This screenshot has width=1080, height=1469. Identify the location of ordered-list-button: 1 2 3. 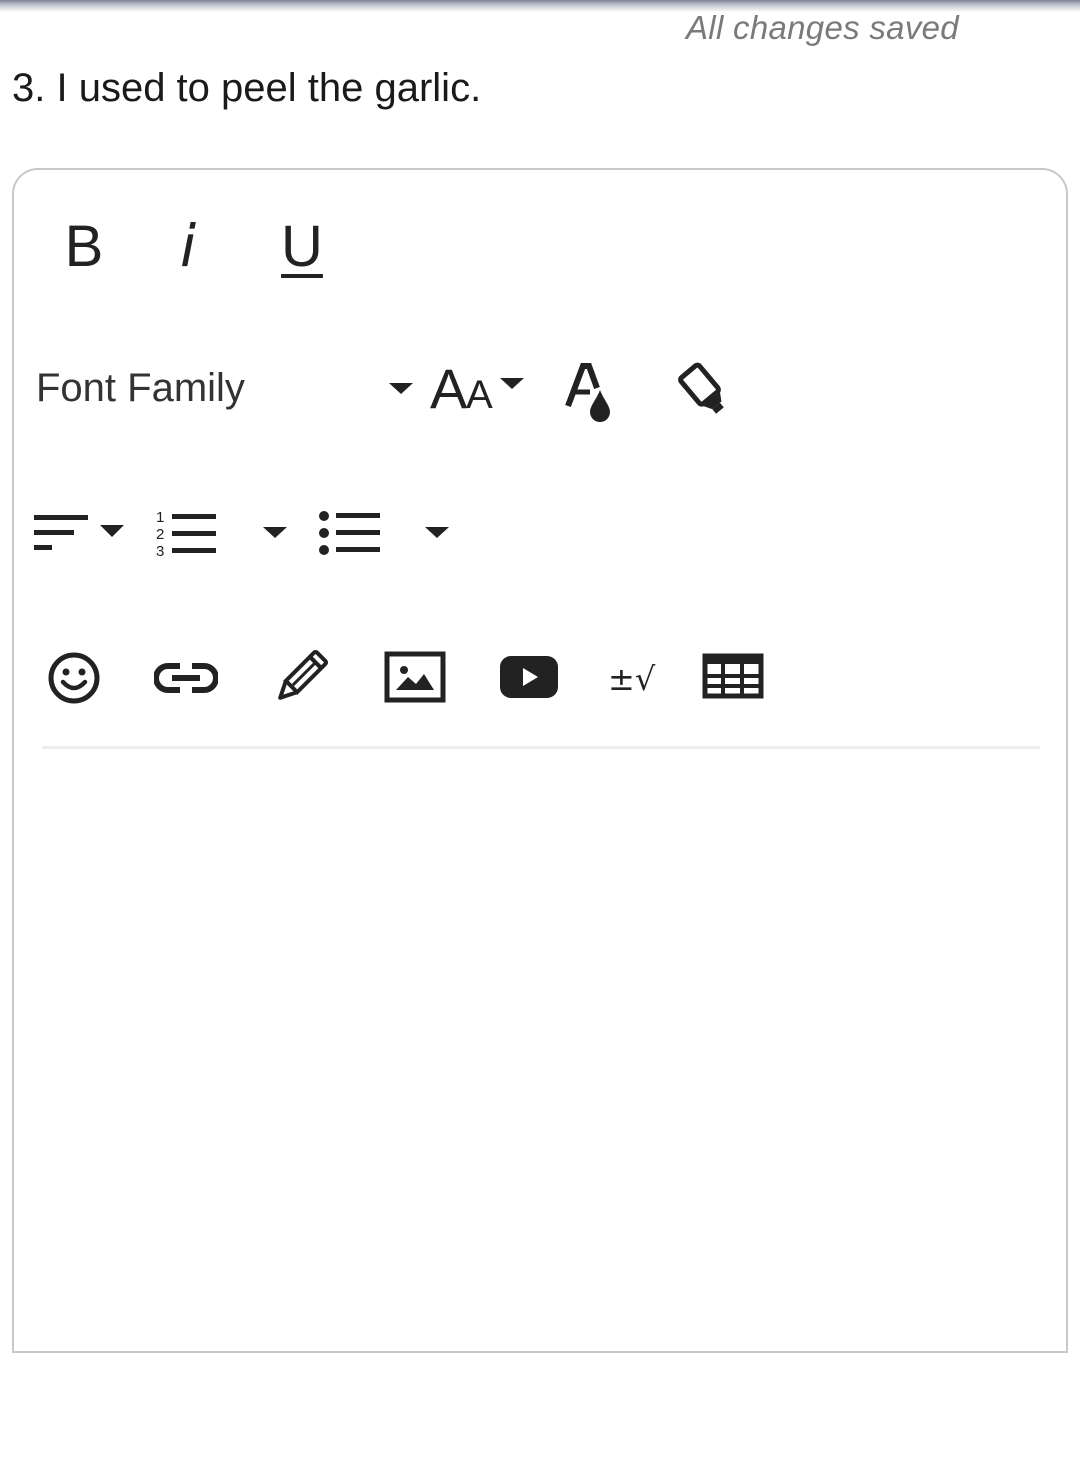
(187, 534).